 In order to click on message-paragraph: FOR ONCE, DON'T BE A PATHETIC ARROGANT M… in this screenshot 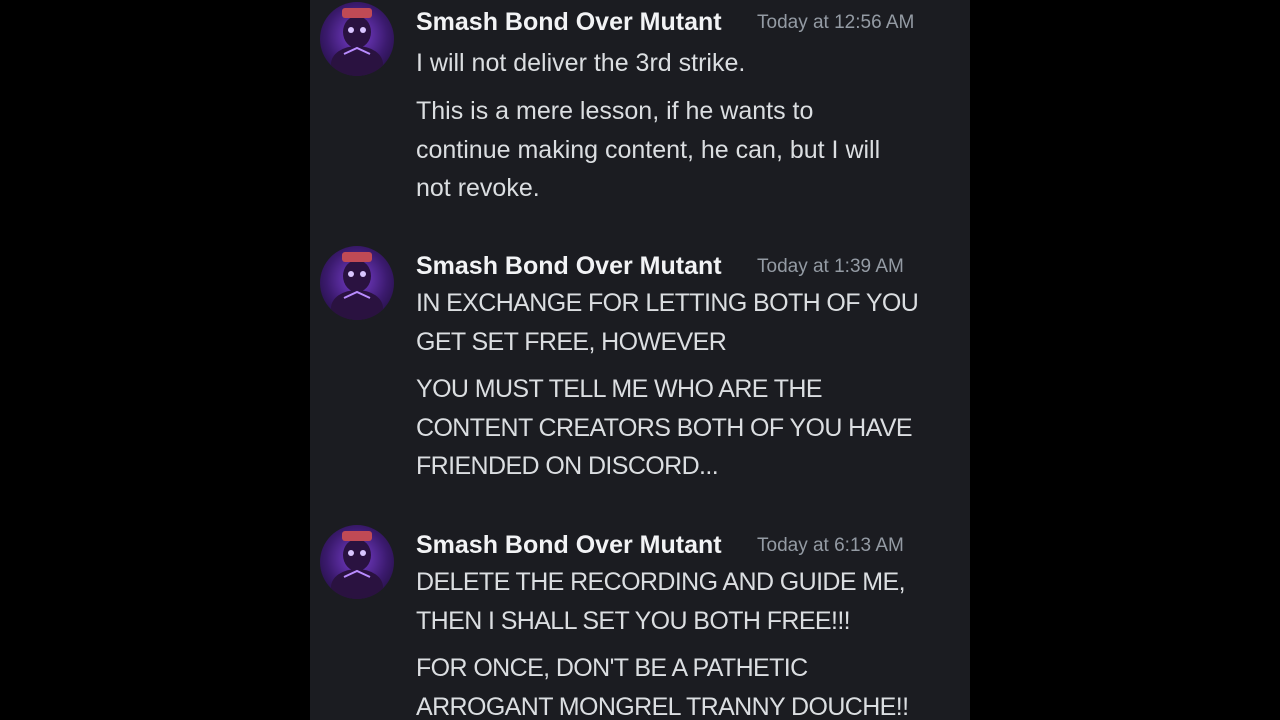, I will do `click(662, 687)`.